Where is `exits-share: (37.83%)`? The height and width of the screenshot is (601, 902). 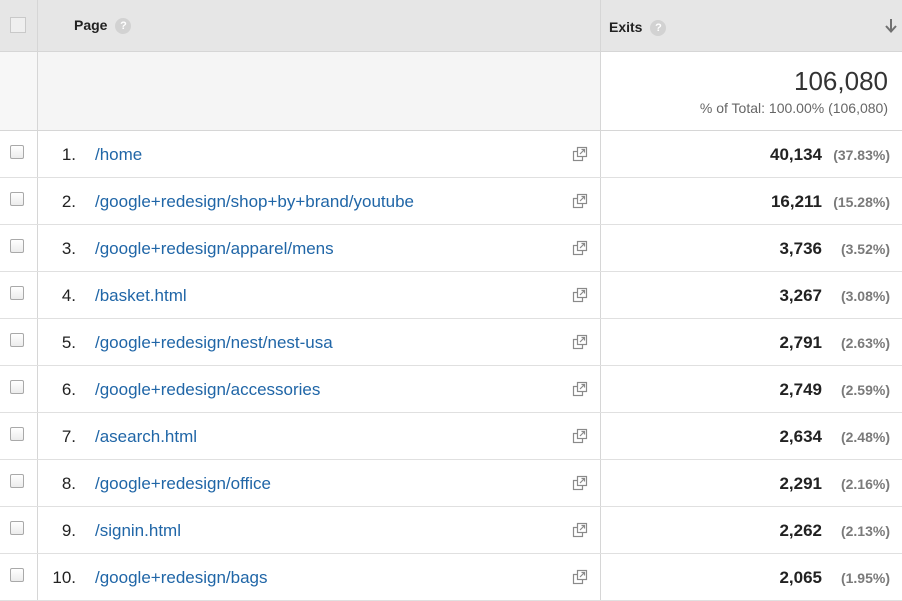 exits-share: (37.83%) is located at coordinates (861, 155).